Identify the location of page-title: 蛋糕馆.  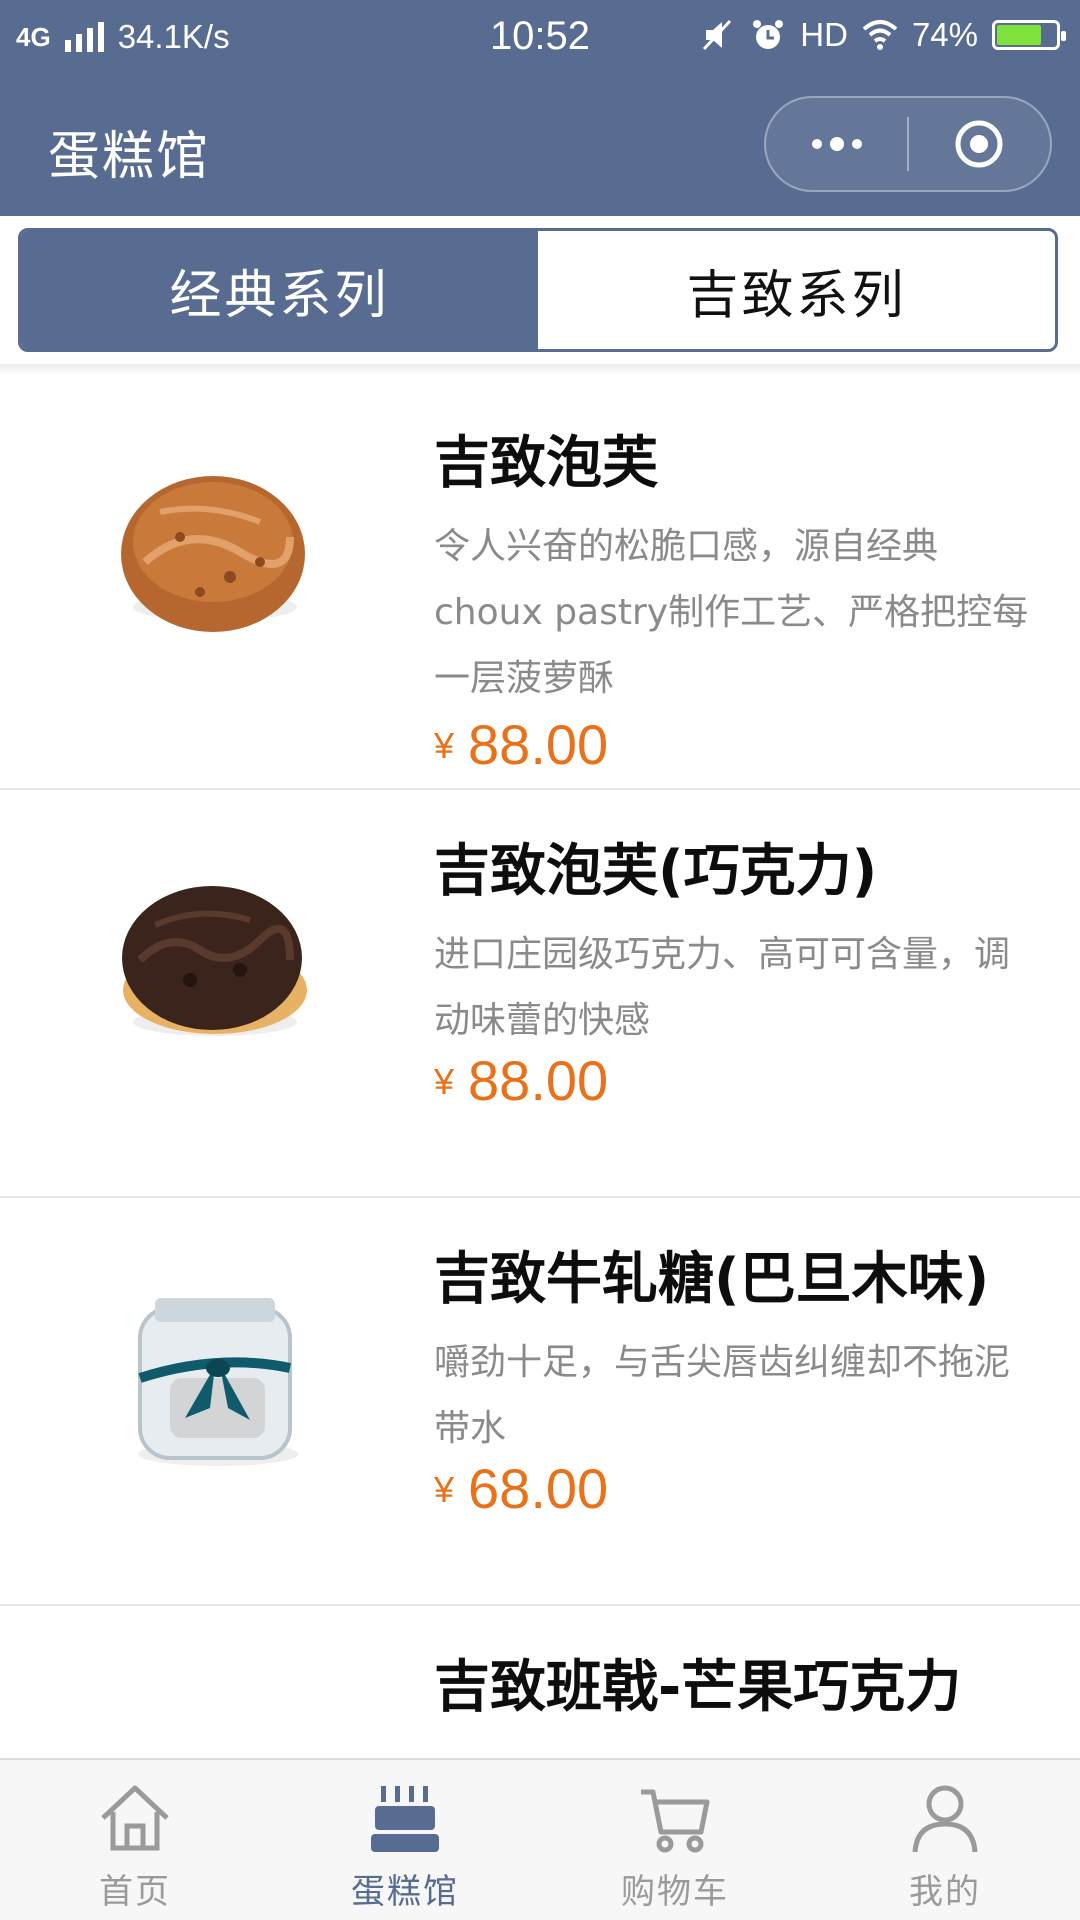
(129, 157).